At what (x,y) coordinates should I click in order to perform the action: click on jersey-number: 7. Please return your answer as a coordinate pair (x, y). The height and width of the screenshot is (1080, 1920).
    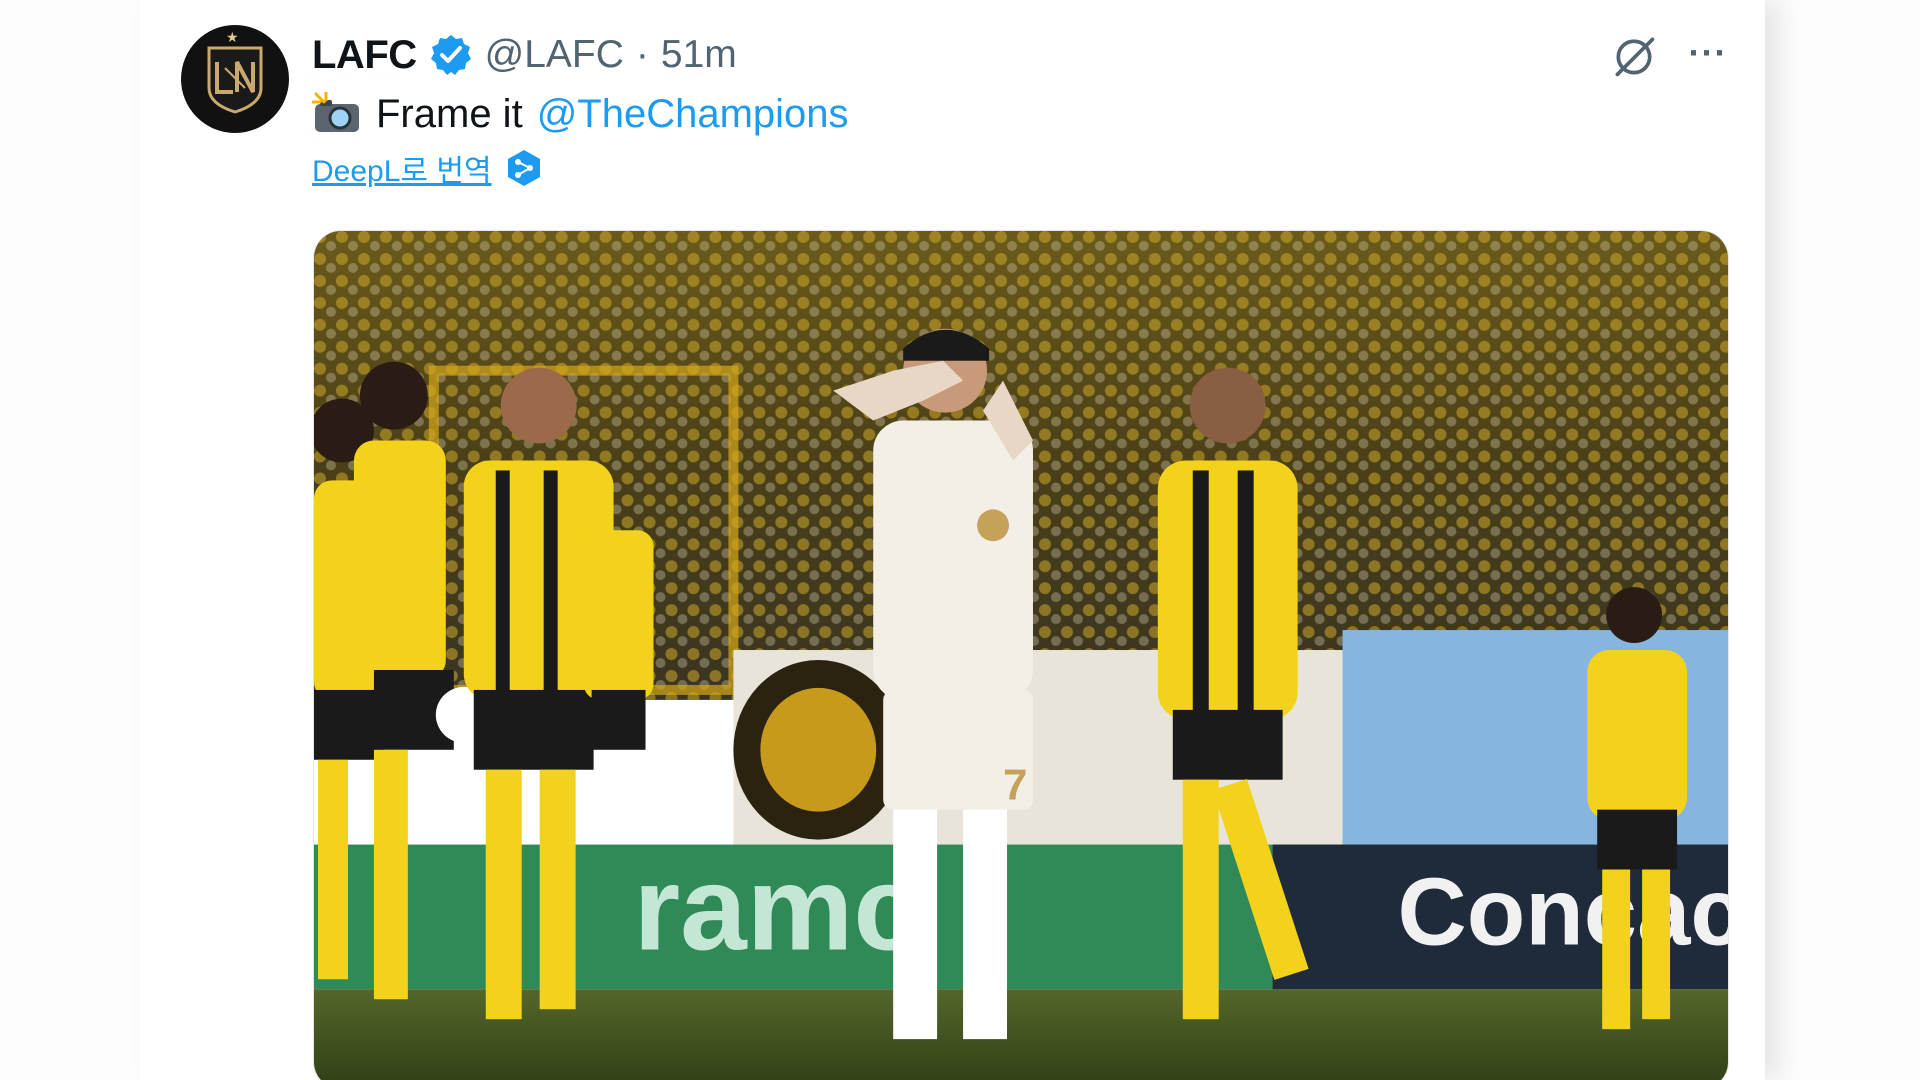
    Looking at the image, I should click on (1015, 785).